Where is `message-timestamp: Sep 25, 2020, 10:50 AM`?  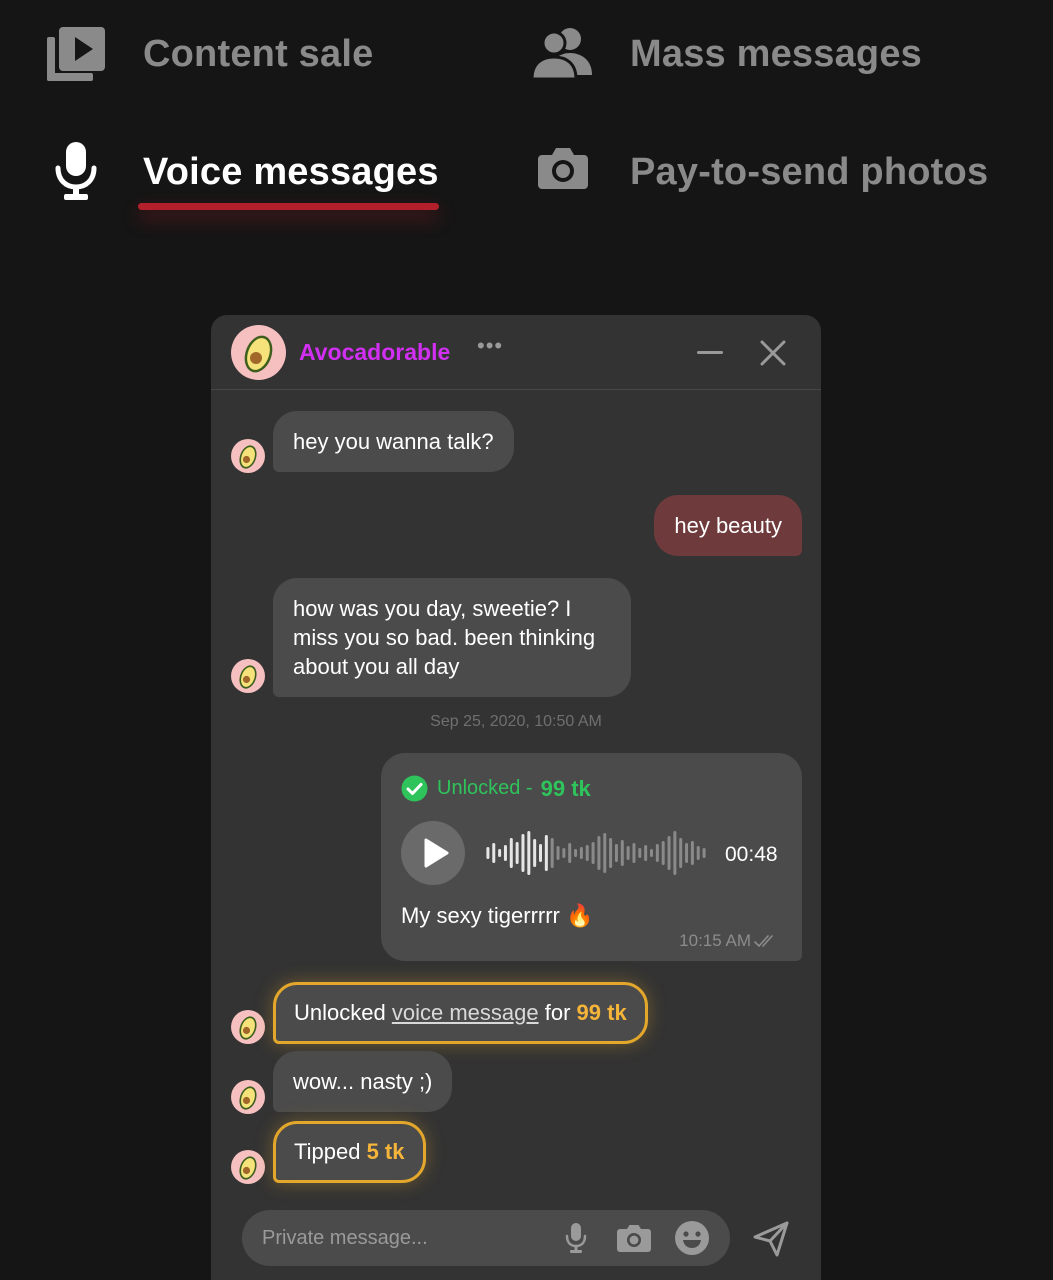
message-timestamp: Sep 25, 2020, 10:50 AM is located at coordinates (516, 721).